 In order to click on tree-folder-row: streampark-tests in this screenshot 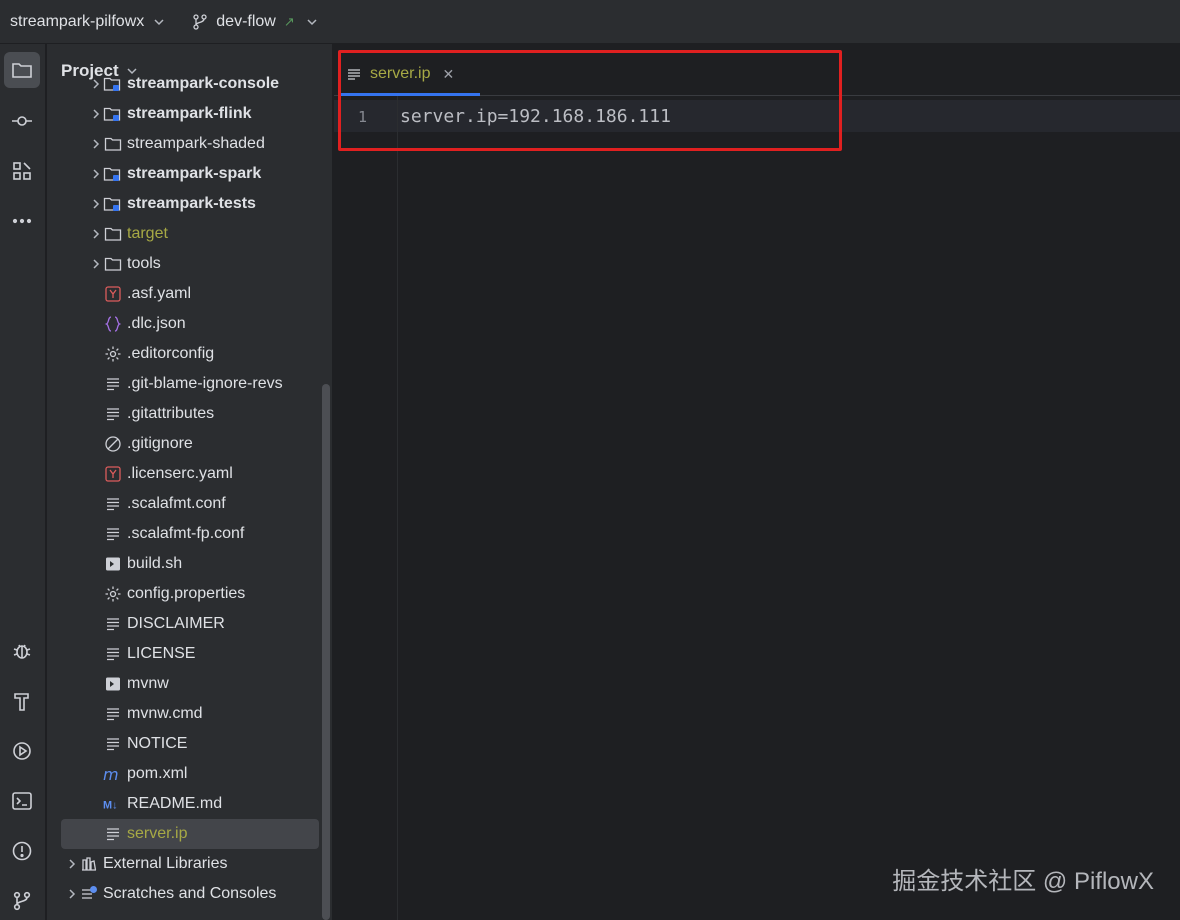, I will do `click(190, 204)`.